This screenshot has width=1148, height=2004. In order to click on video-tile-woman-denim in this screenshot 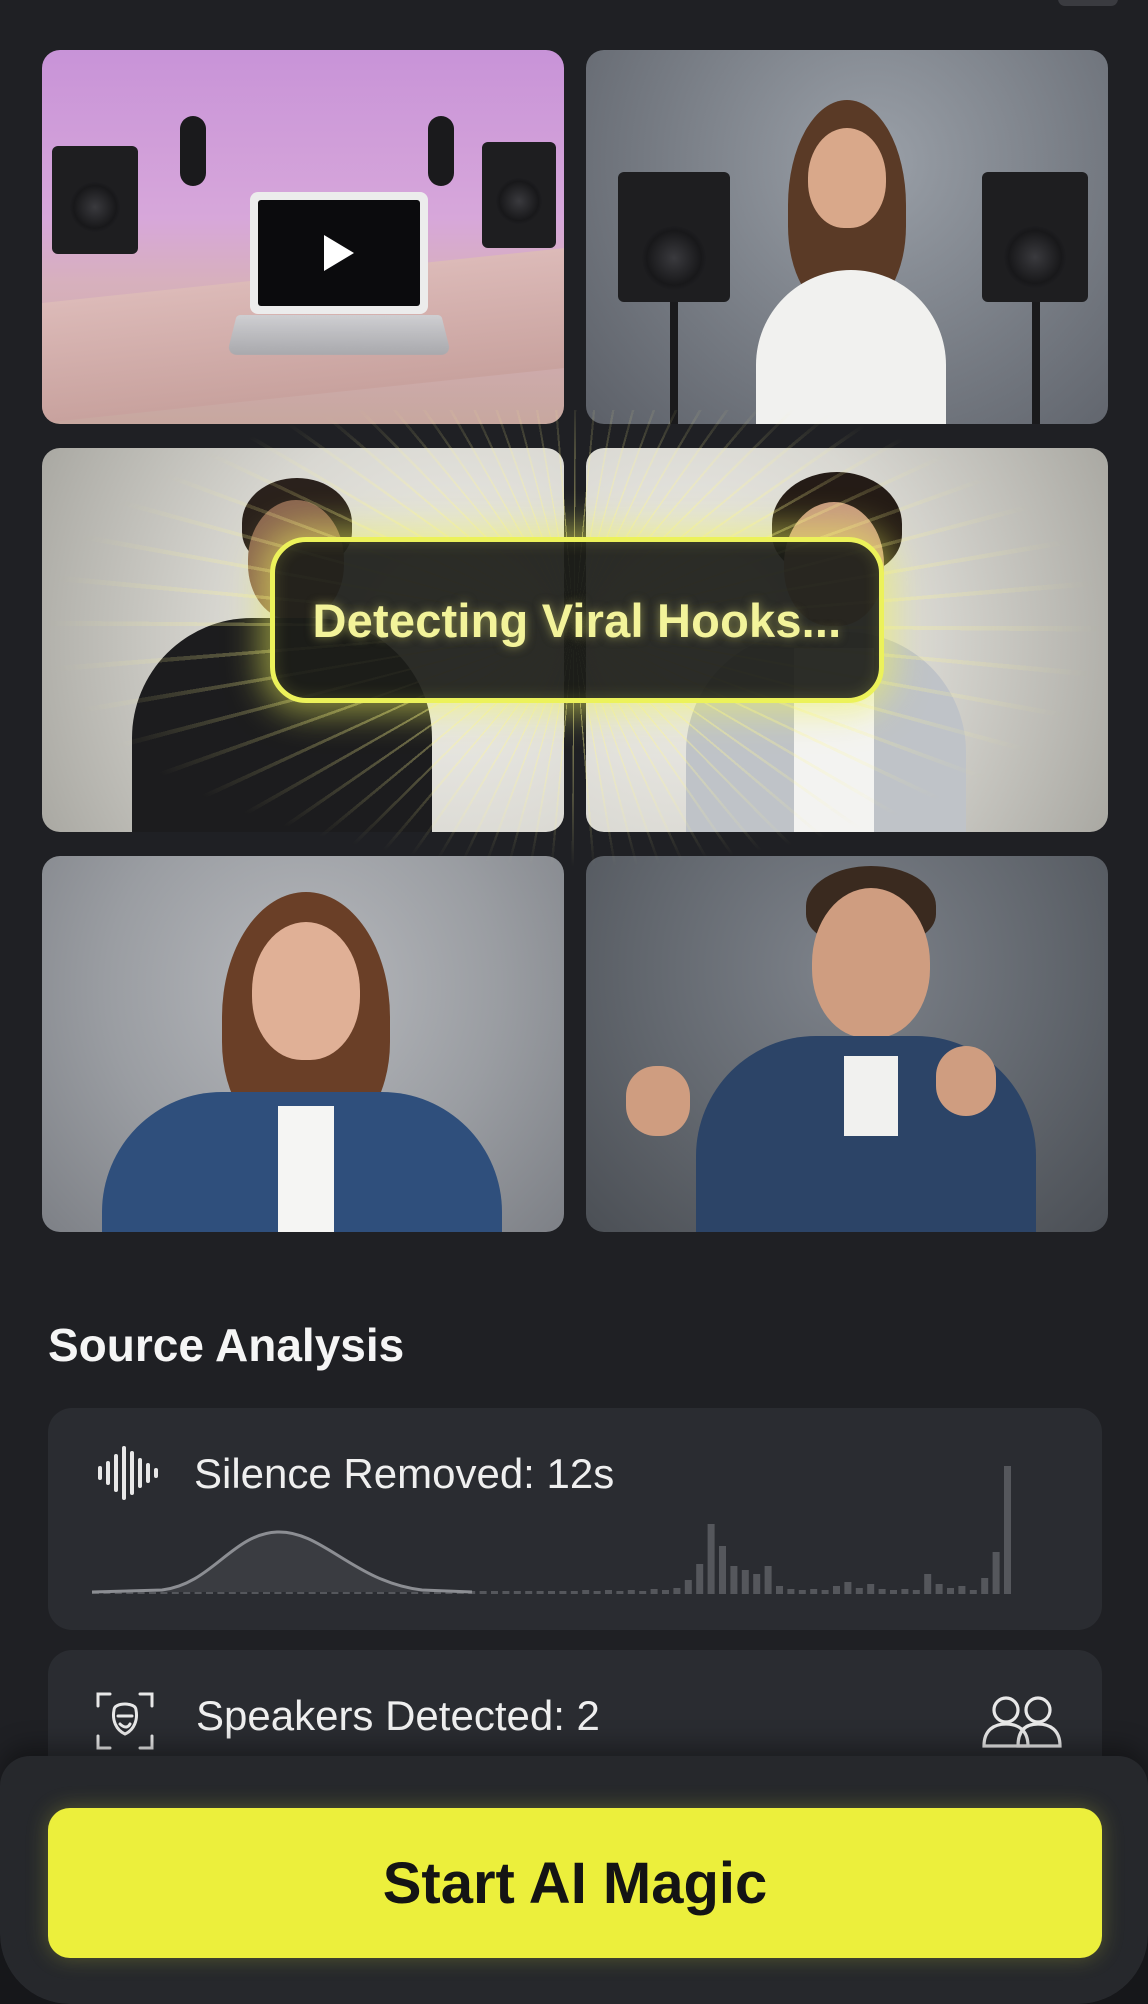, I will do `click(303, 1044)`.